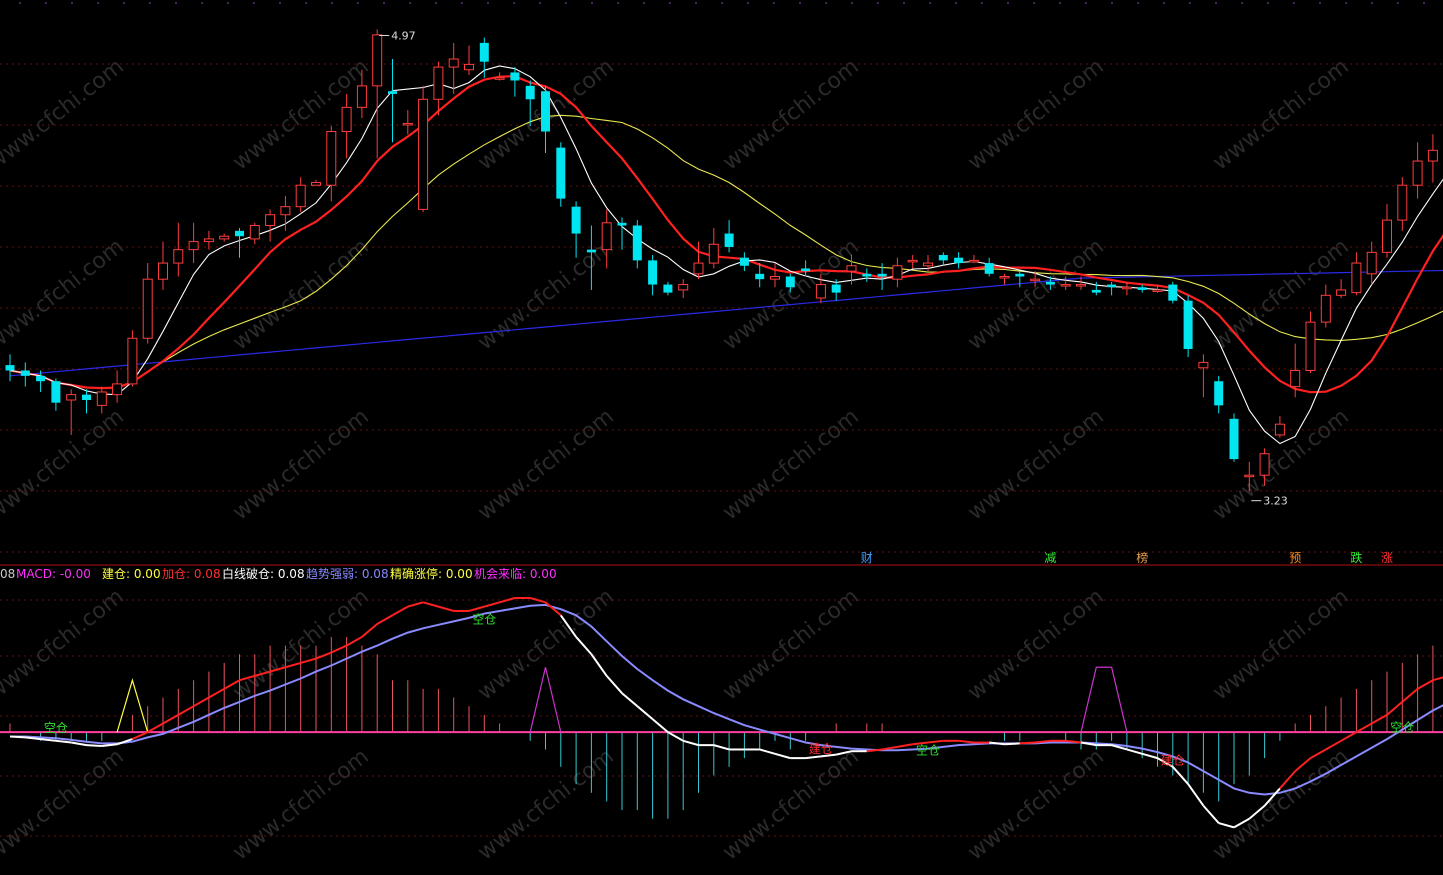 The width and height of the screenshot is (1443, 875). What do you see at coordinates (403, 35) in the screenshot?
I see `high-label: 4.97` at bounding box center [403, 35].